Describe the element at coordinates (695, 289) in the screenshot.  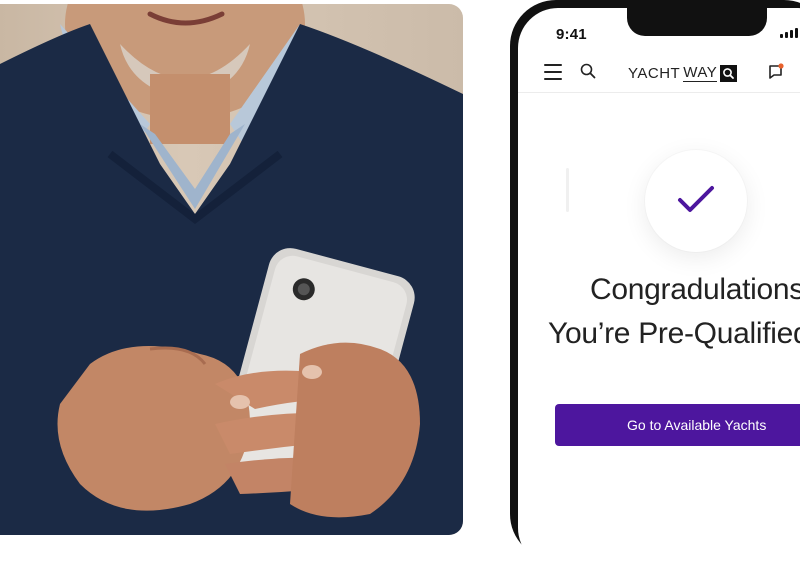
I see `confirmation-line-1: Congradulations,` at that location.